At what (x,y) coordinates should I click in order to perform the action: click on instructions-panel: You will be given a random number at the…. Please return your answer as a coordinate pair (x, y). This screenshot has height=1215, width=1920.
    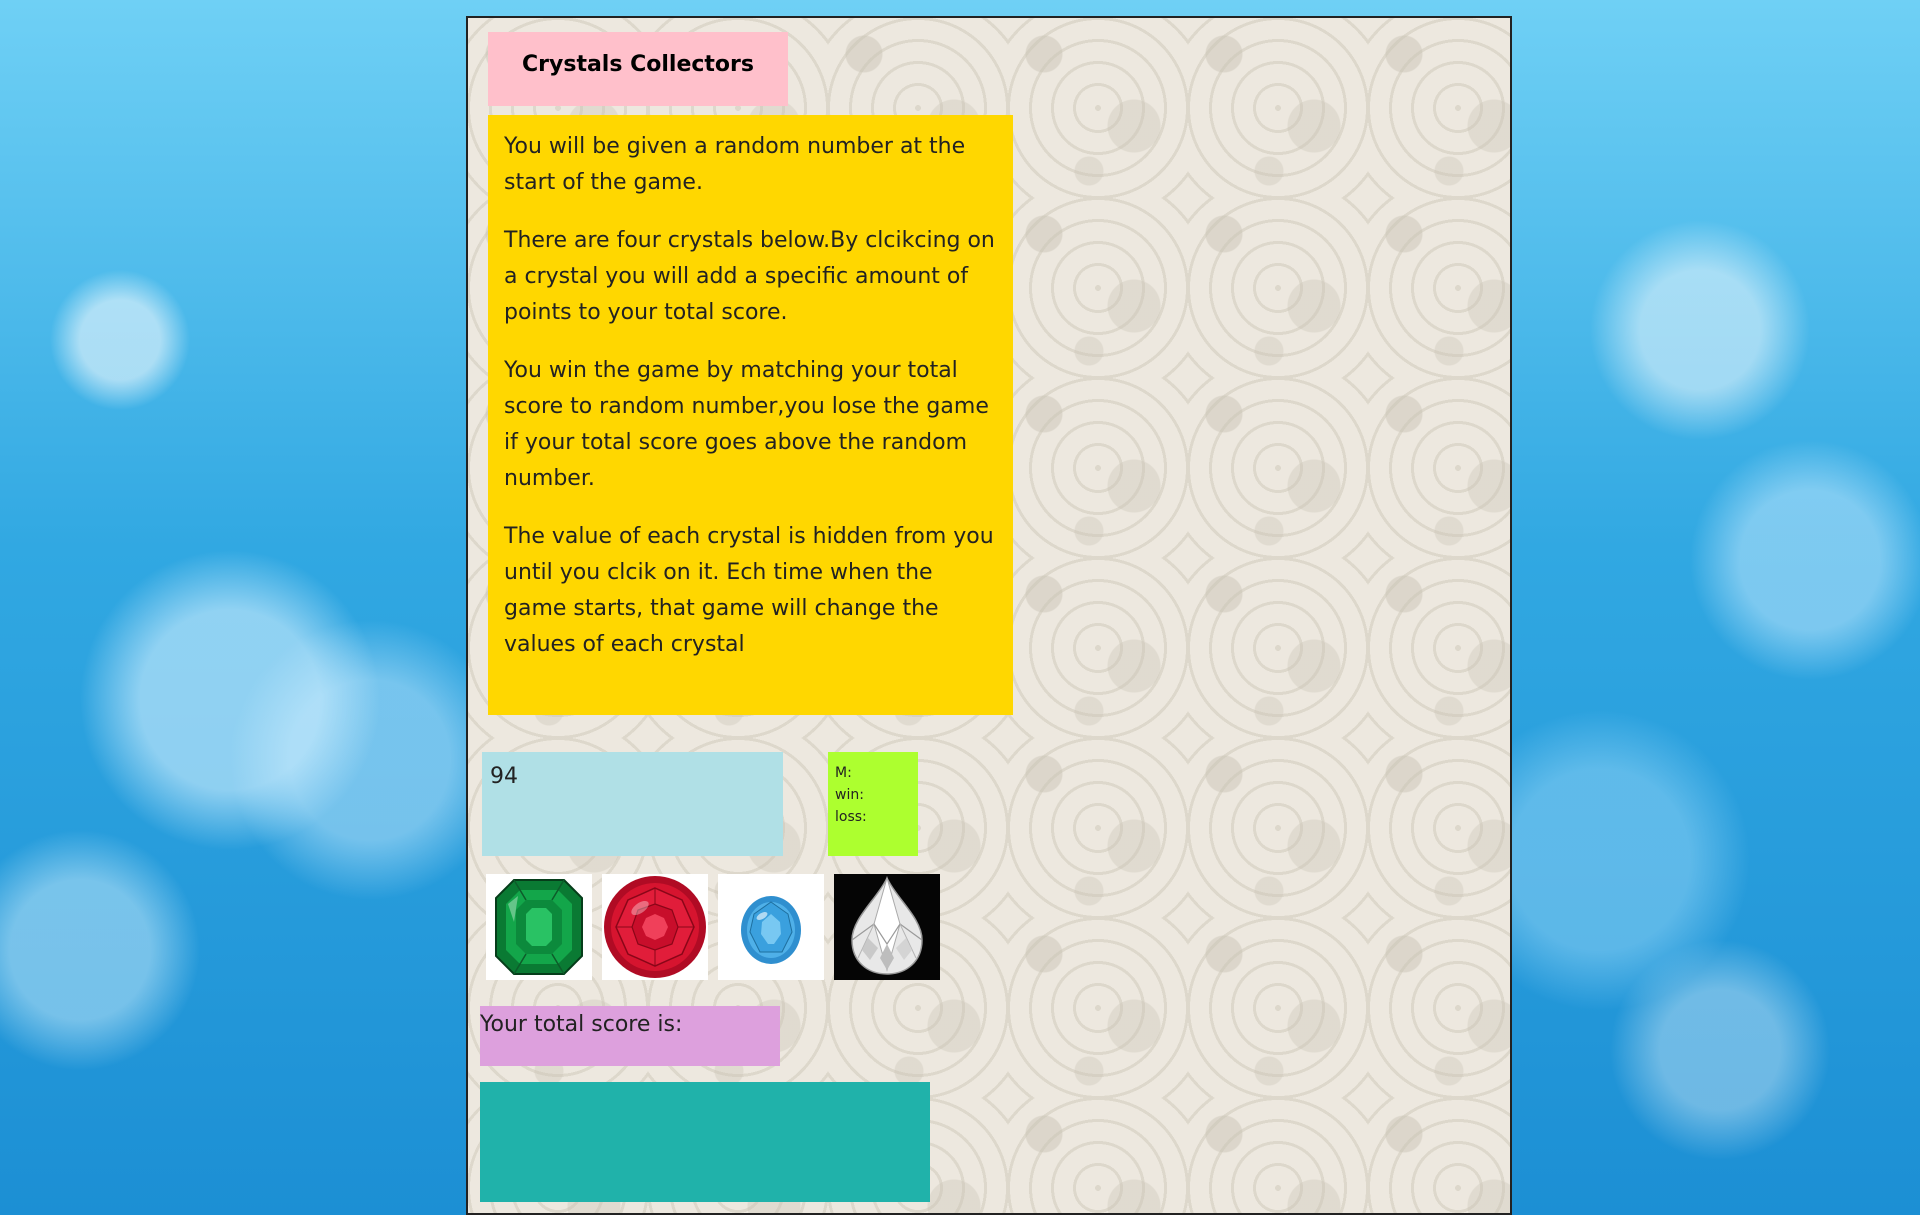
    Looking at the image, I should click on (750, 415).